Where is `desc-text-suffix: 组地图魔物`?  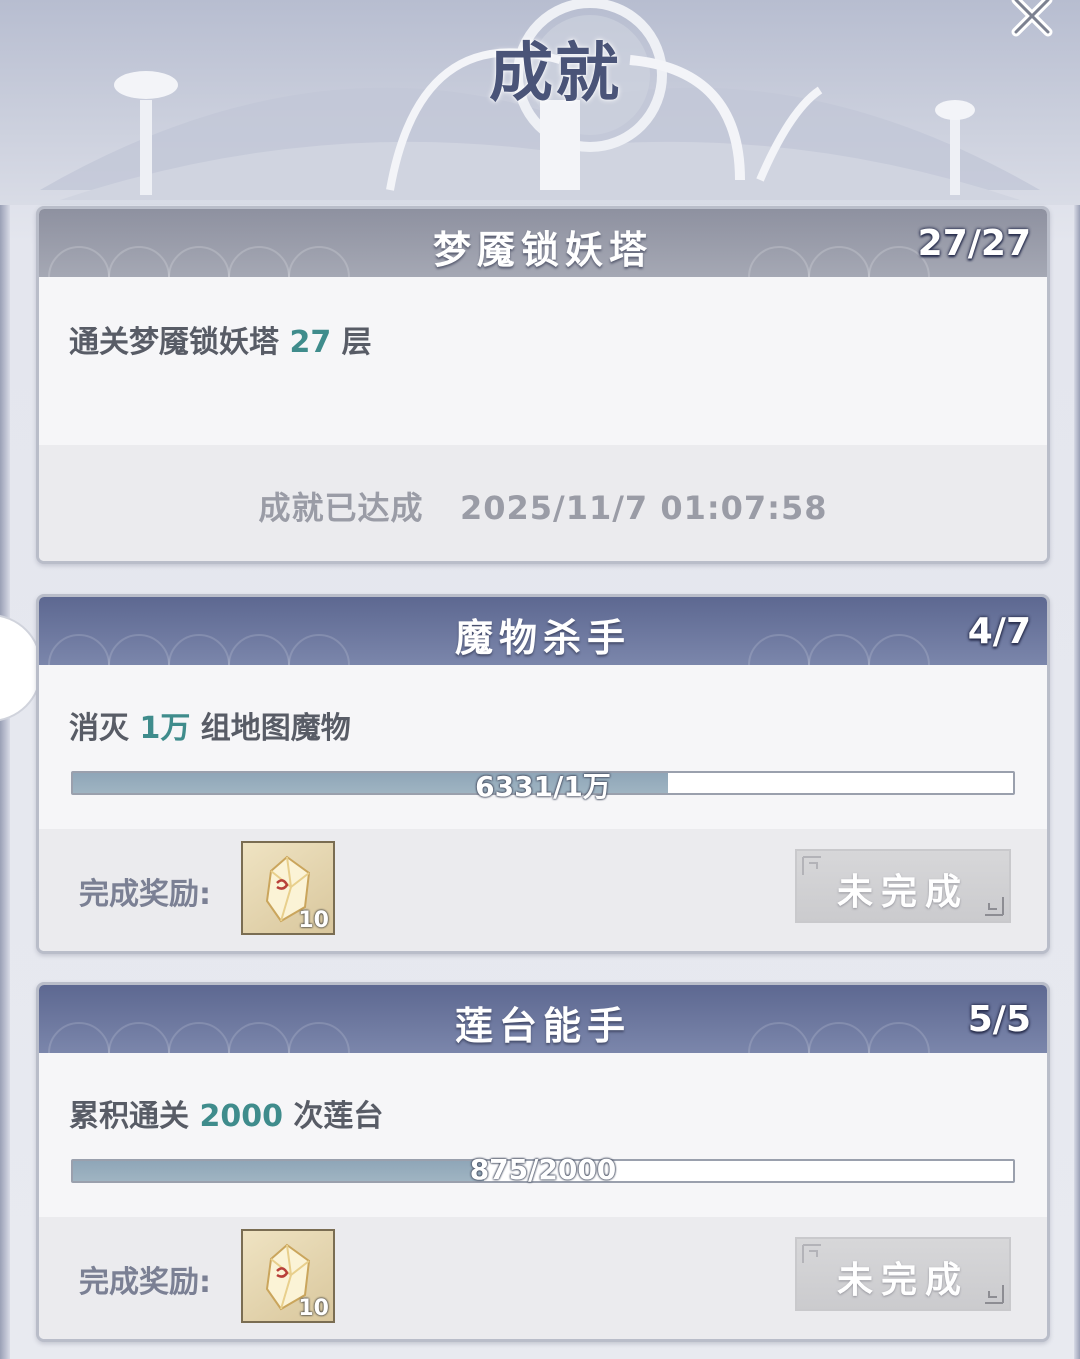
desc-text-suffix: 组地图魔物 is located at coordinates (270, 728).